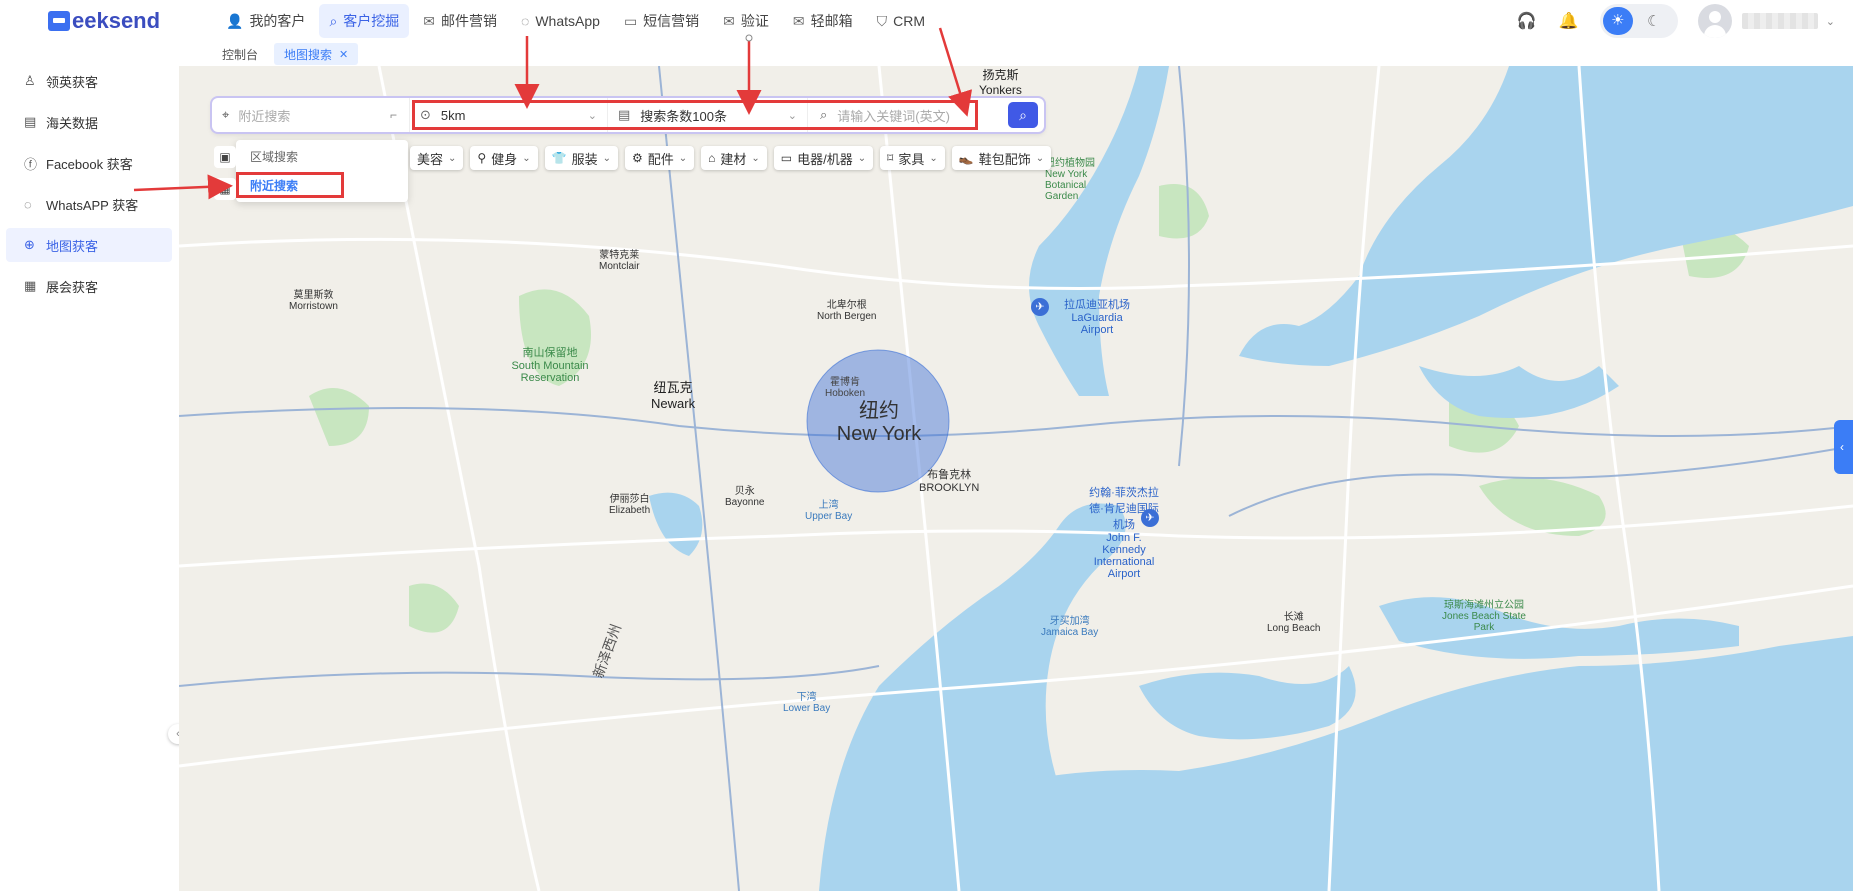 This screenshot has height=891, width=1853. I want to click on category-furniture: ⌑ 家具 ⌄, so click(912, 158).